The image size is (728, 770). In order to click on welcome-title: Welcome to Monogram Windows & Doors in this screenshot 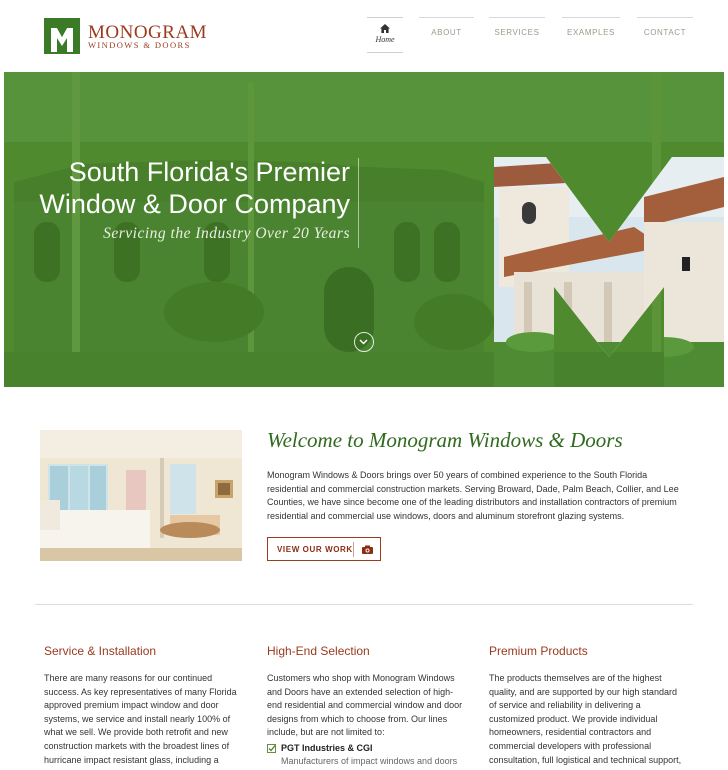, I will do `click(445, 440)`.